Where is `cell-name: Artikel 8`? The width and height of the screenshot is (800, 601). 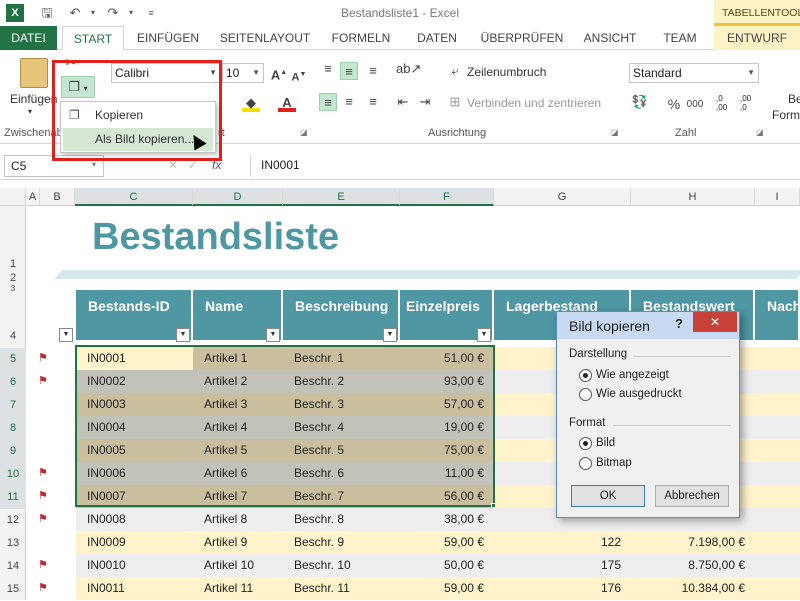
cell-name: Artikel 8 is located at coordinates (238, 519).